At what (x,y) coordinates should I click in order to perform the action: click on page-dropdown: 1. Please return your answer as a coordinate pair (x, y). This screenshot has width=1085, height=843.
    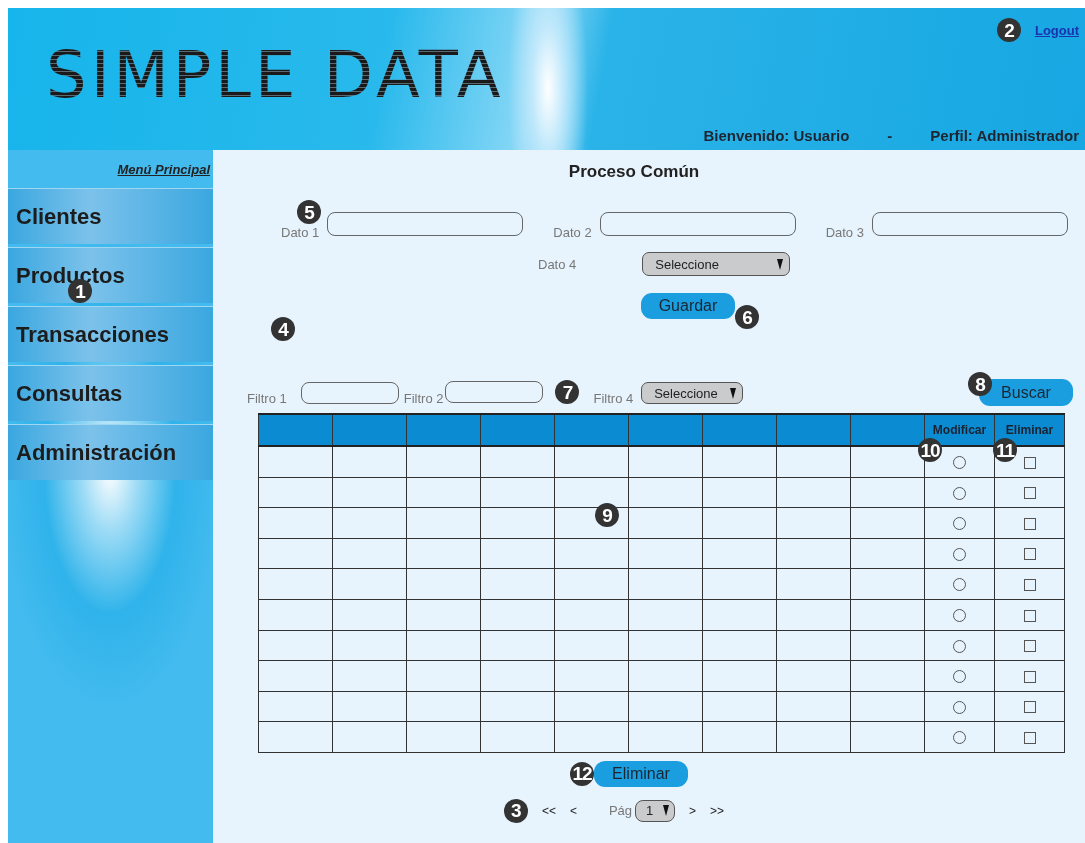
    Looking at the image, I should click on (655, 810).